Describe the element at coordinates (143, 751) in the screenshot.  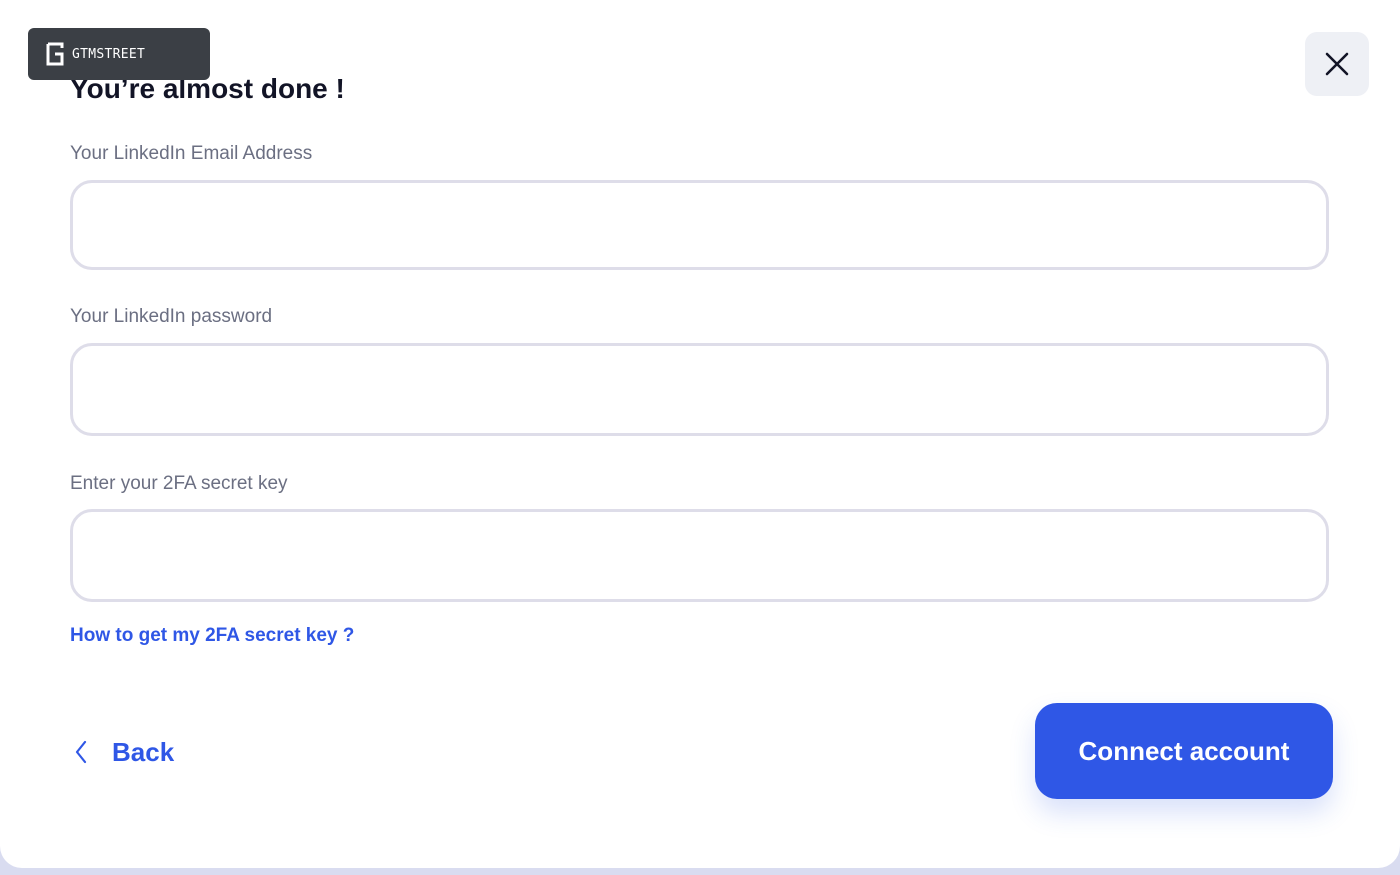
I see `back-label: Back` at that location.